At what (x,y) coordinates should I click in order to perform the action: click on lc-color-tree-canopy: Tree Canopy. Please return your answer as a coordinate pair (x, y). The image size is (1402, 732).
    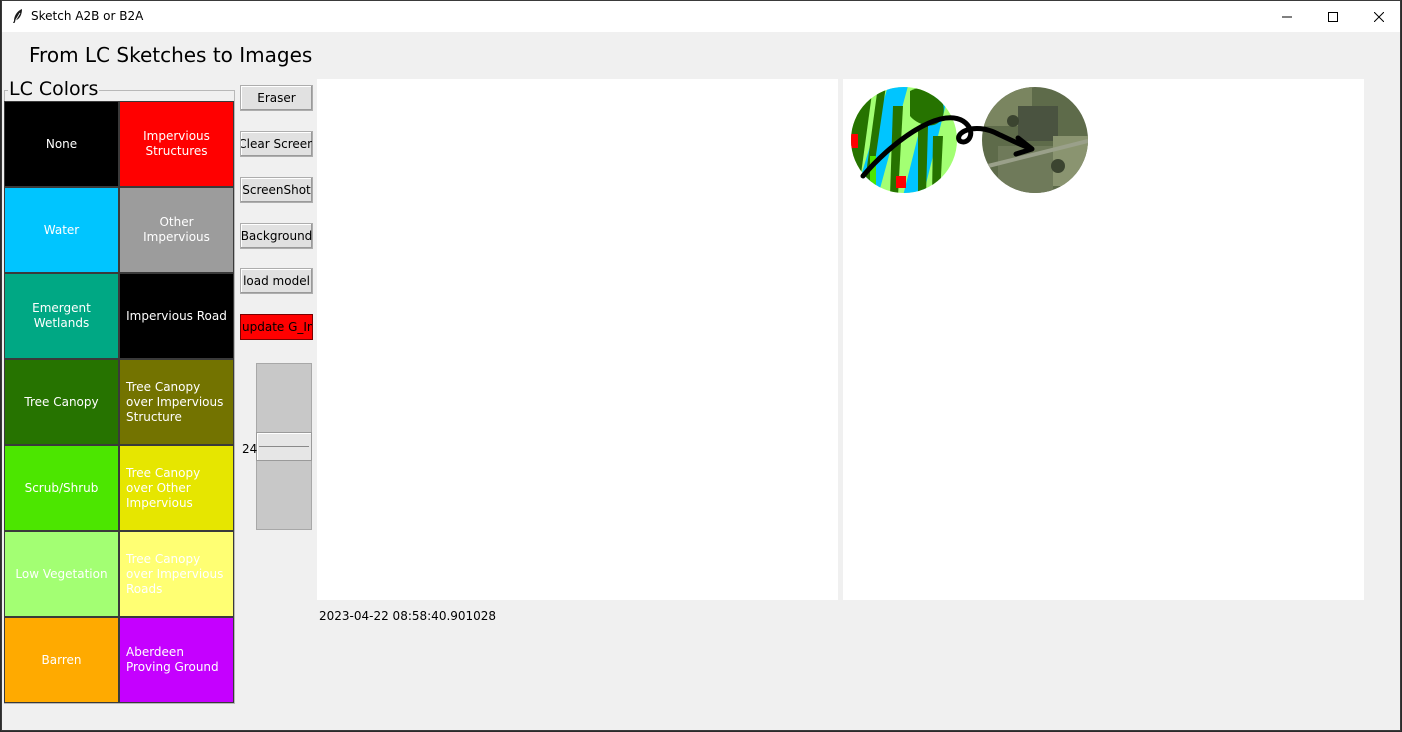
    Looking at the image, I should click on (61, 402).